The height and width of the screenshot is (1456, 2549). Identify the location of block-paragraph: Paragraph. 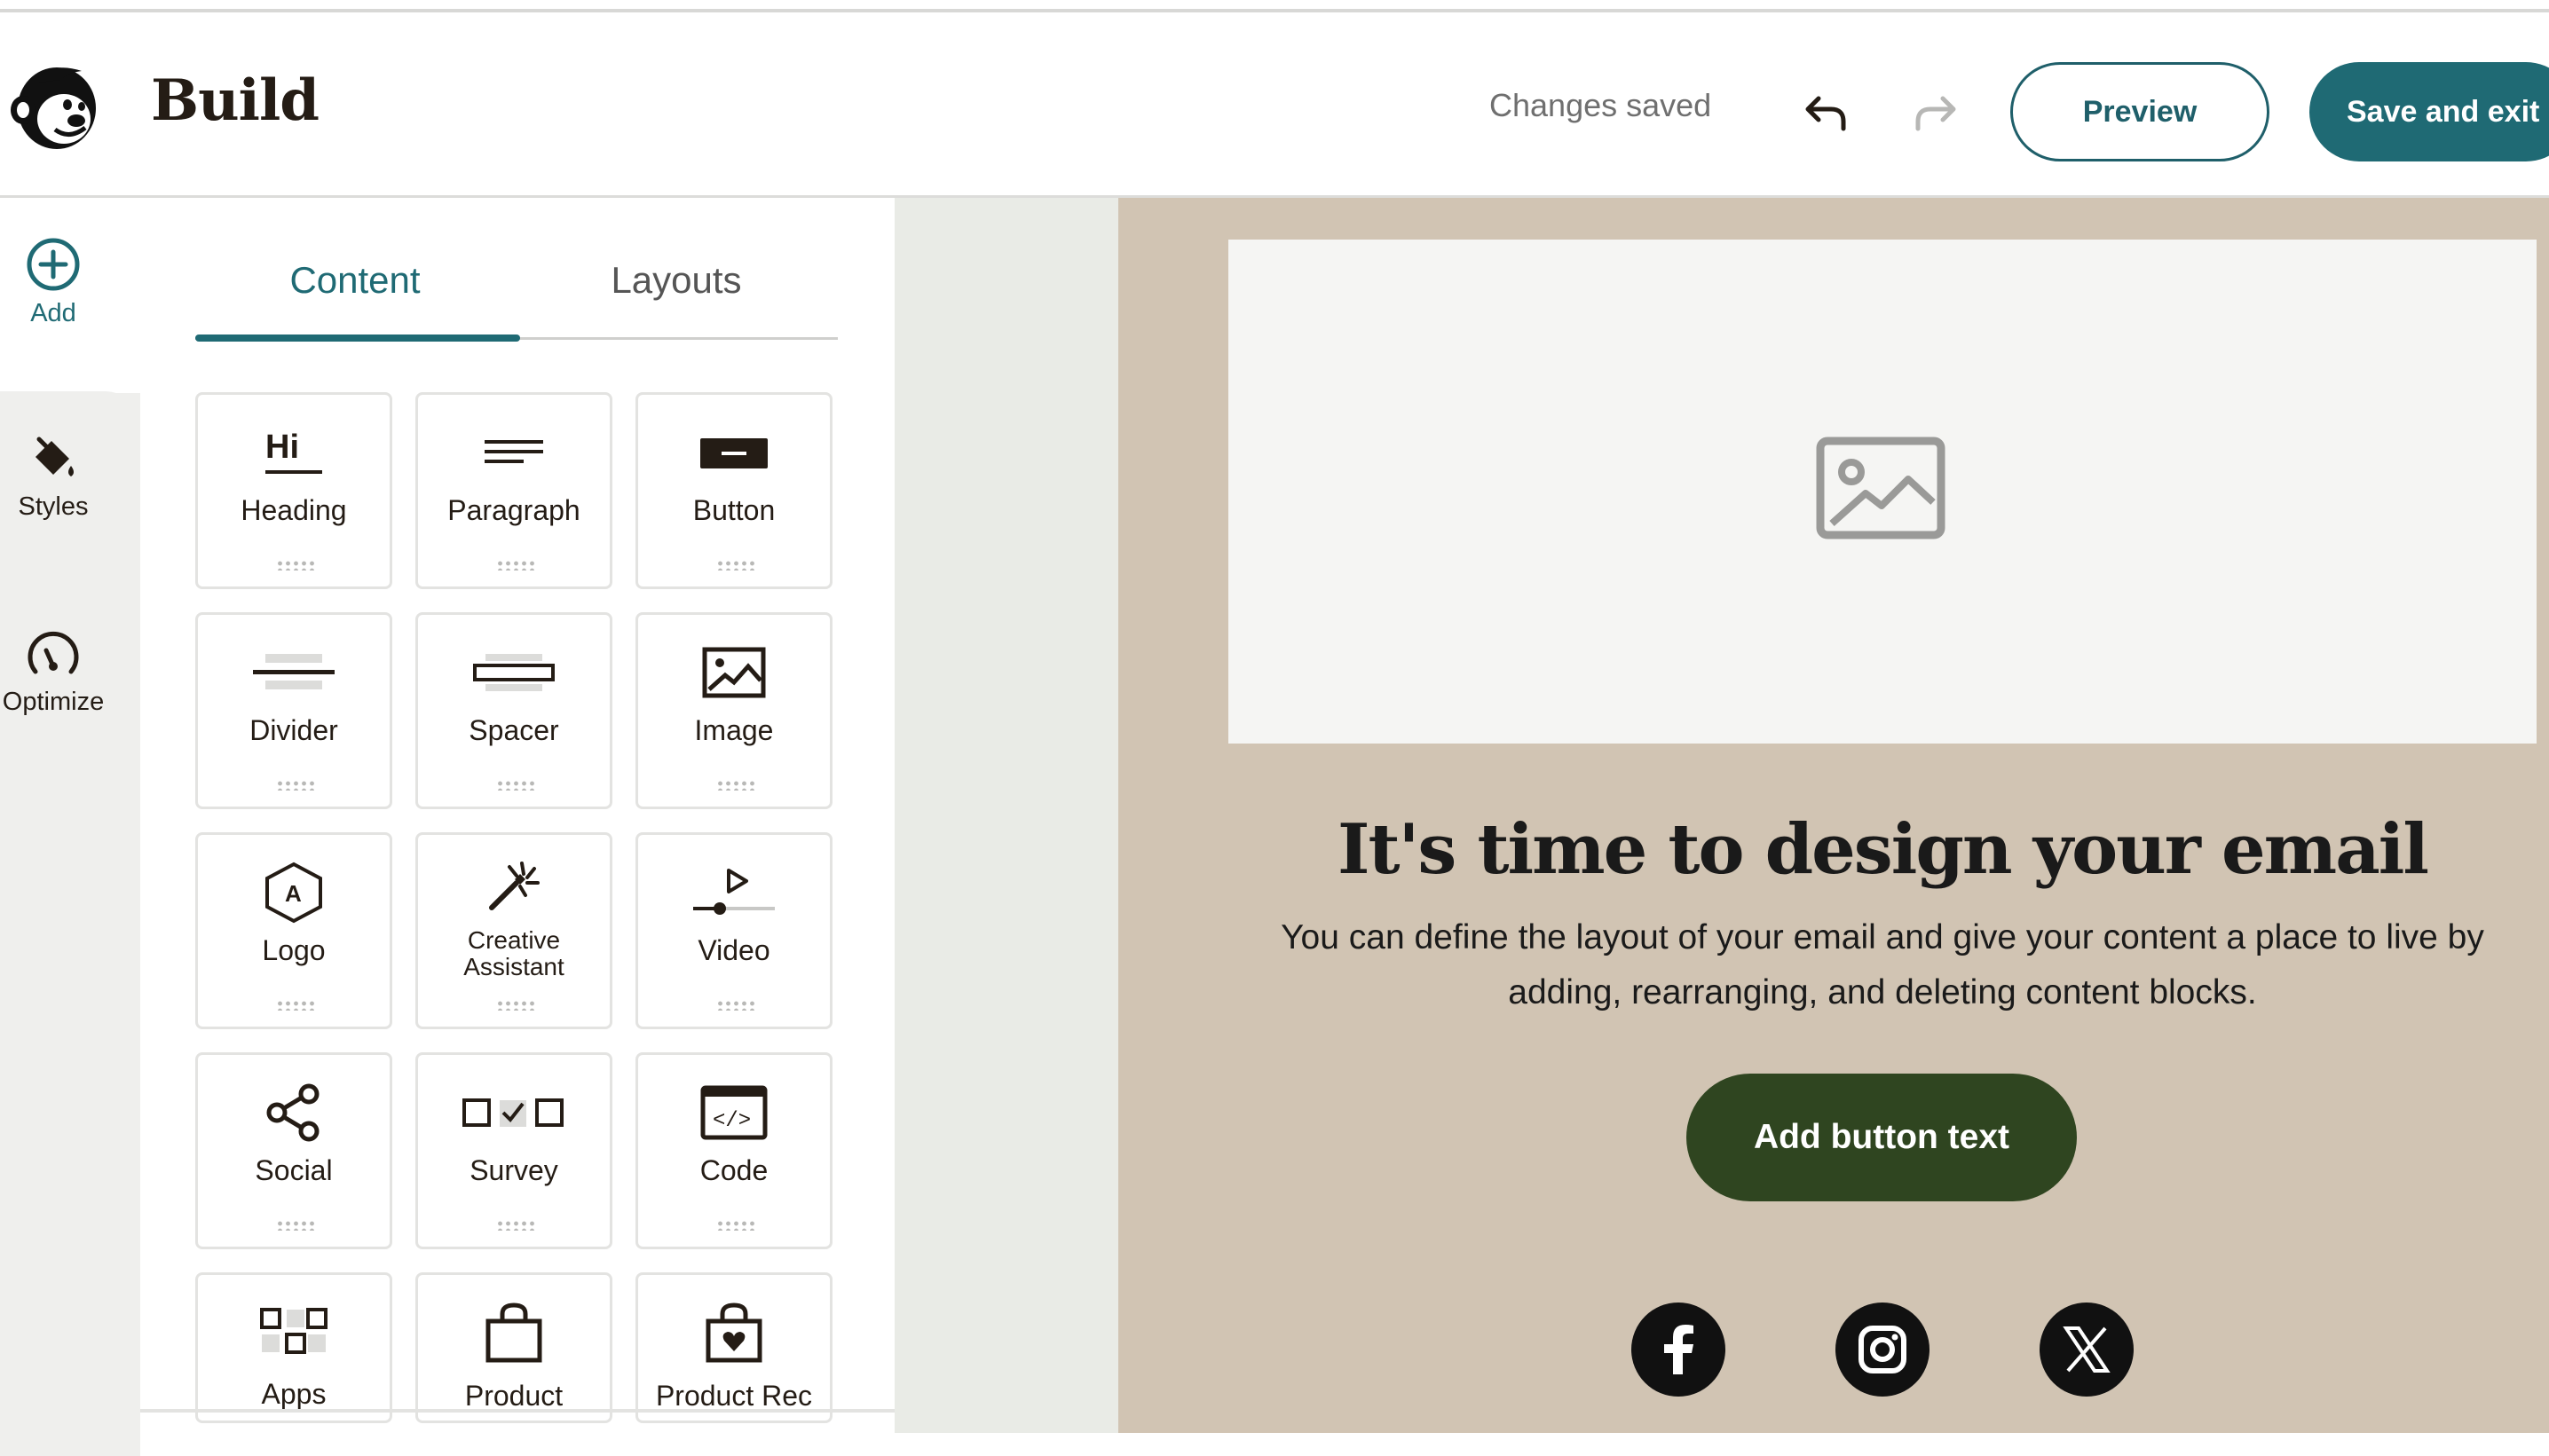
(513, 490).